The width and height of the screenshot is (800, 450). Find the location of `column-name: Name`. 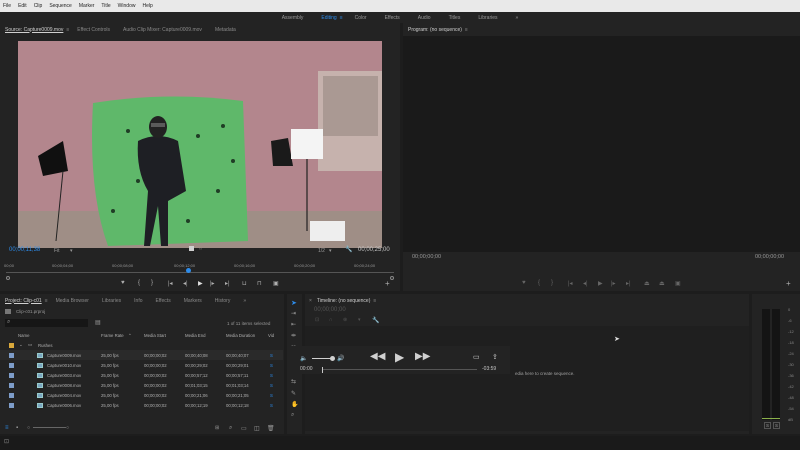

column-name: Name is located at coordinates (23, 335).